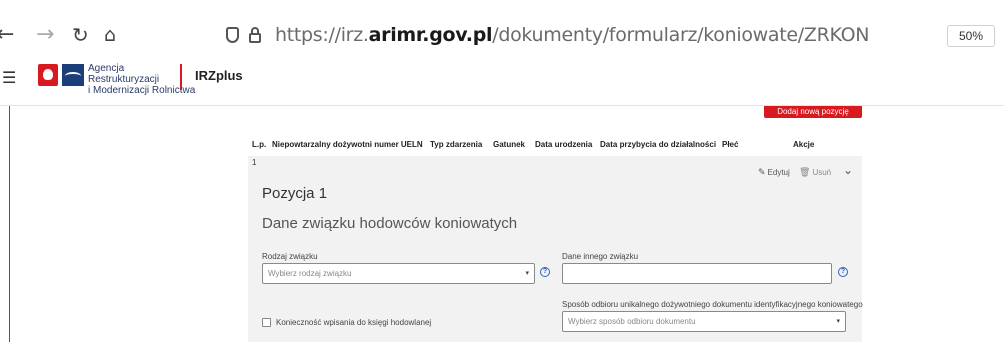 The width and height of the screenshot is (1004, 342). I want to click on column-header-event-type: Typ zdarzenia, so click(456, 144).